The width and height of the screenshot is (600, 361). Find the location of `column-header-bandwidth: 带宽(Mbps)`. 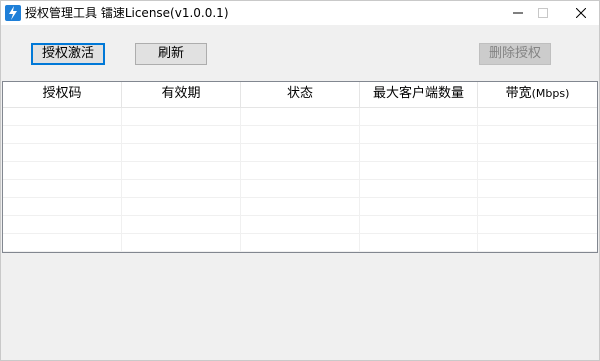

column-header-bandwidth: 带宽(Mbps) is located at coordinates (537, 94).